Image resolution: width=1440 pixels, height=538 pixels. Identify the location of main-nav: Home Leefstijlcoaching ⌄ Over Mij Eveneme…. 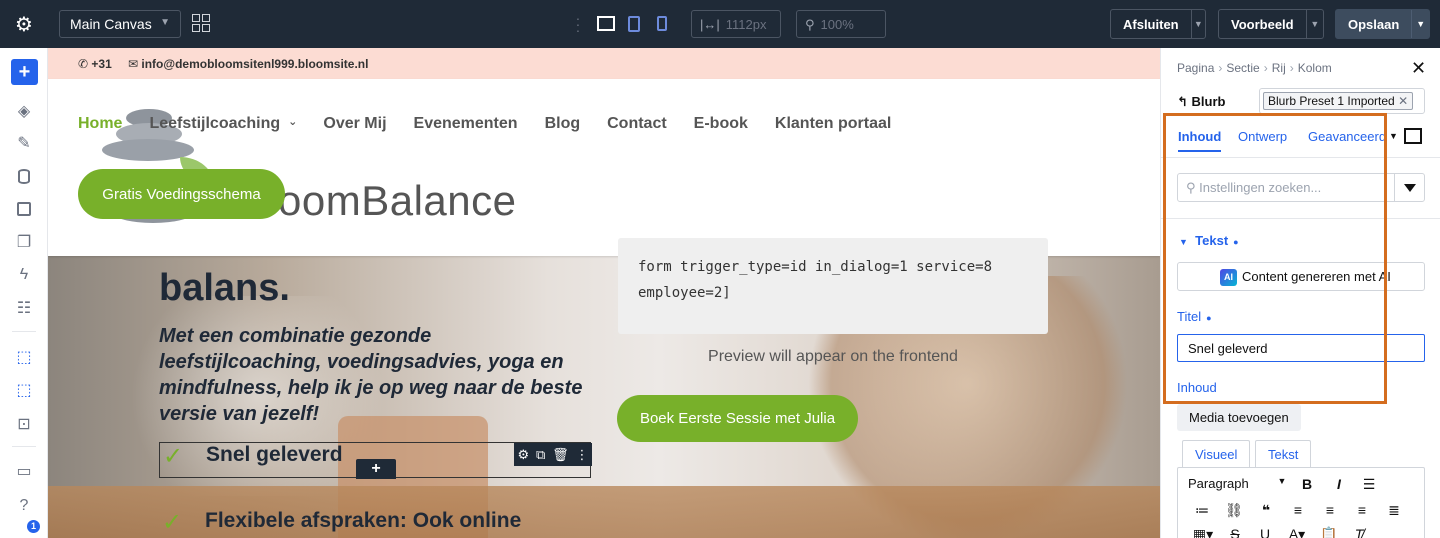
(484, 124).